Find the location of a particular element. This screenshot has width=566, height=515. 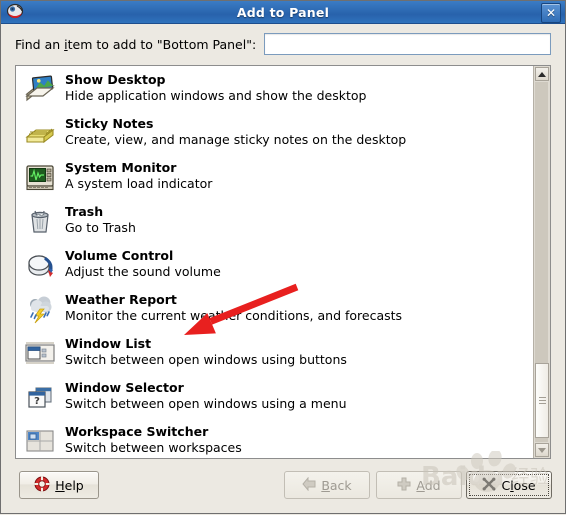

window-selector-icon: ? is located at coordinates (40, 397).